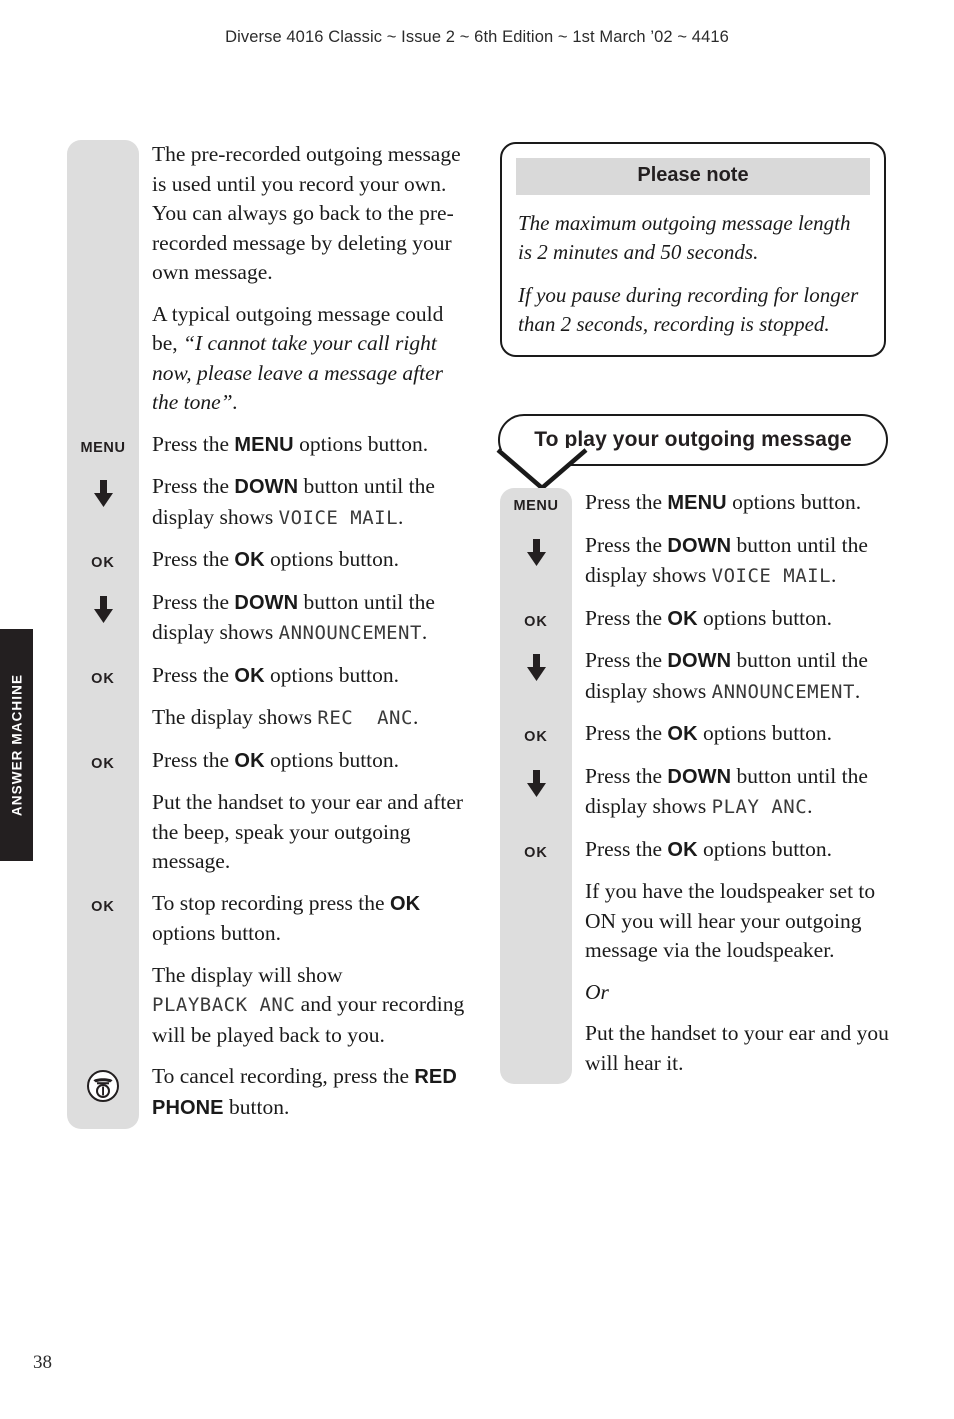 The height and width of the screenshot is (1419, 954). I want to click on lcd-display-text: REC ANC, so click(365, 718).